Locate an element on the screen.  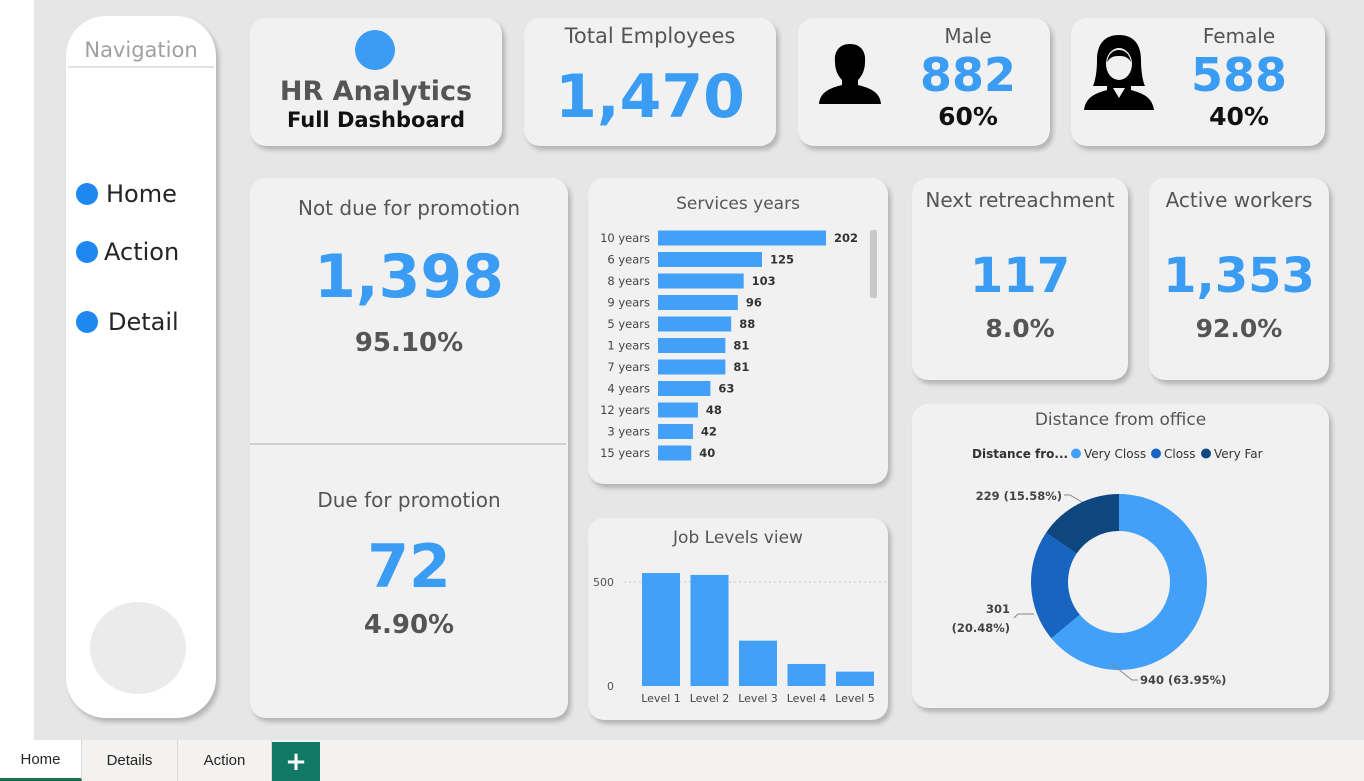
x-tick-label: Level 2 is located at coordinates (710, 698).